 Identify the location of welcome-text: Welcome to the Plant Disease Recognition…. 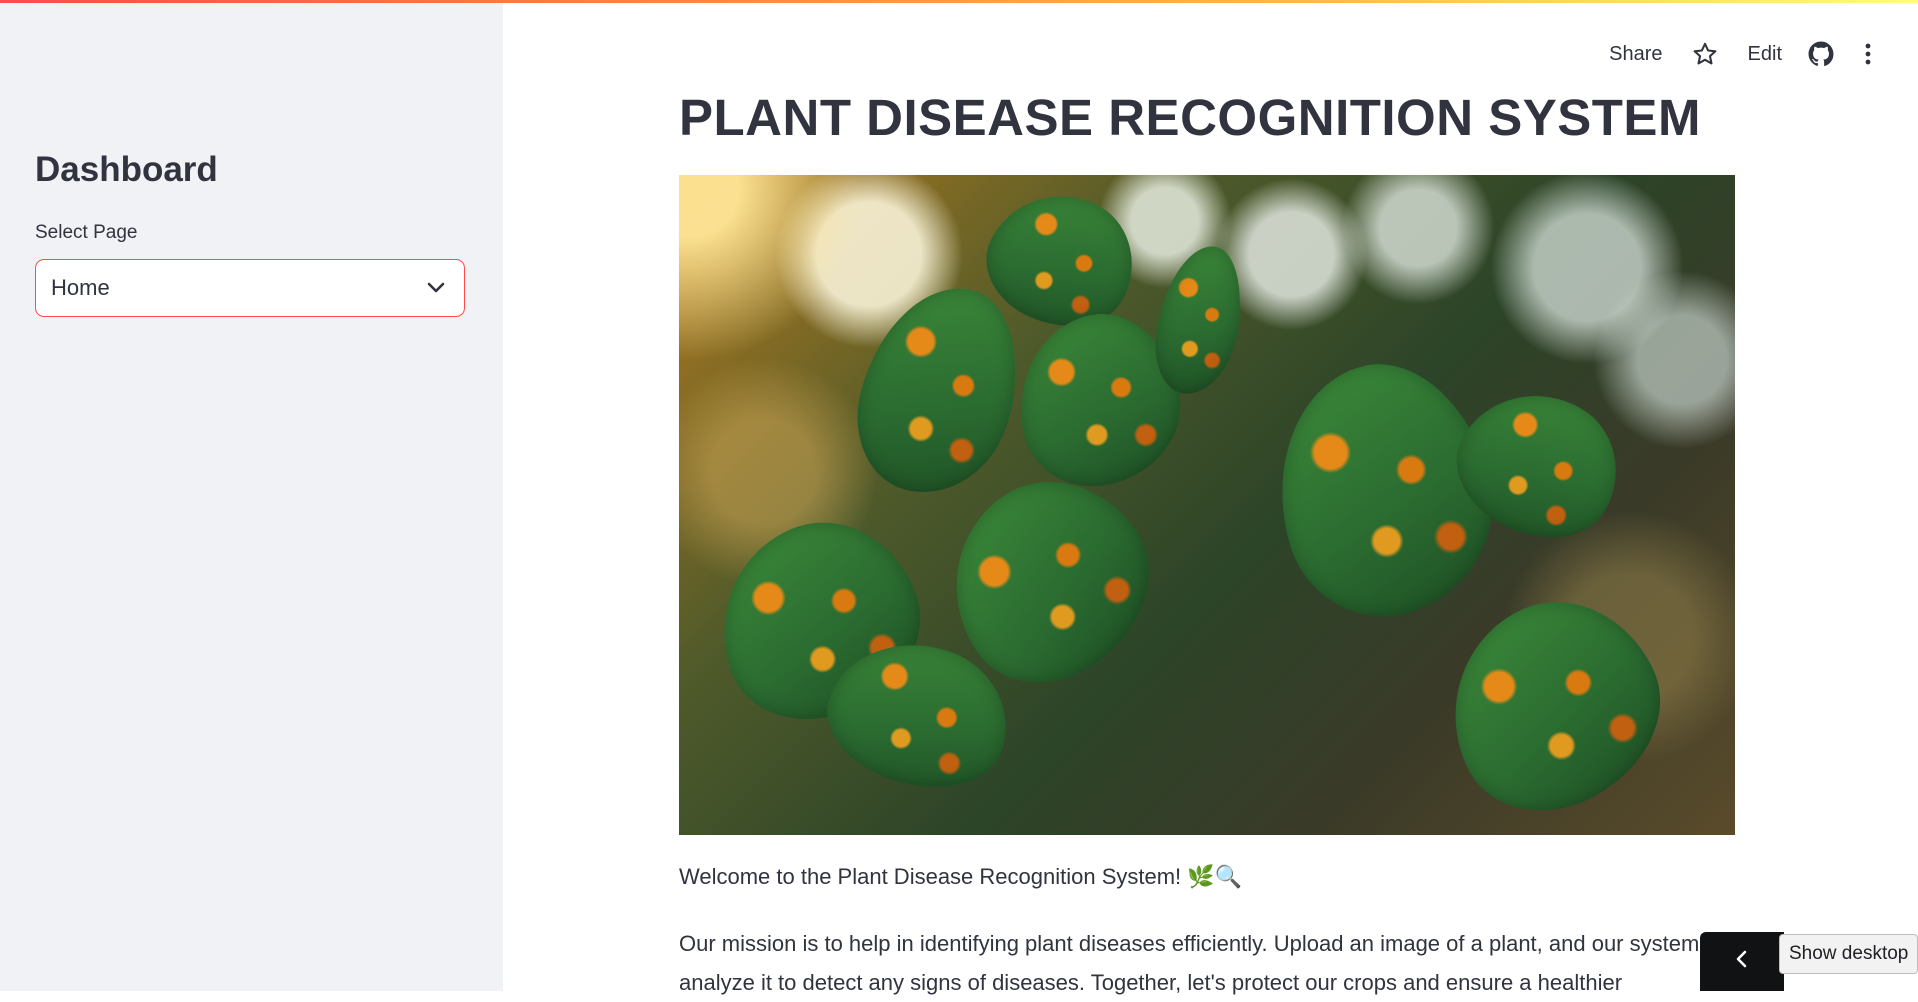
(961, 876).